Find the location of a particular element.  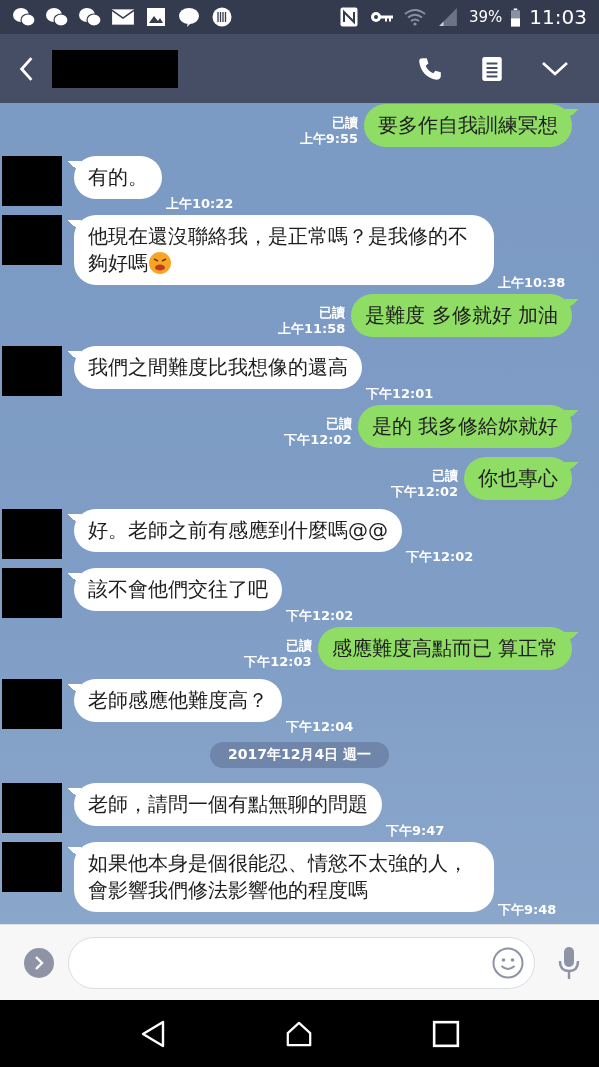

chevron-down-icon is located at coordinates (555, 68).